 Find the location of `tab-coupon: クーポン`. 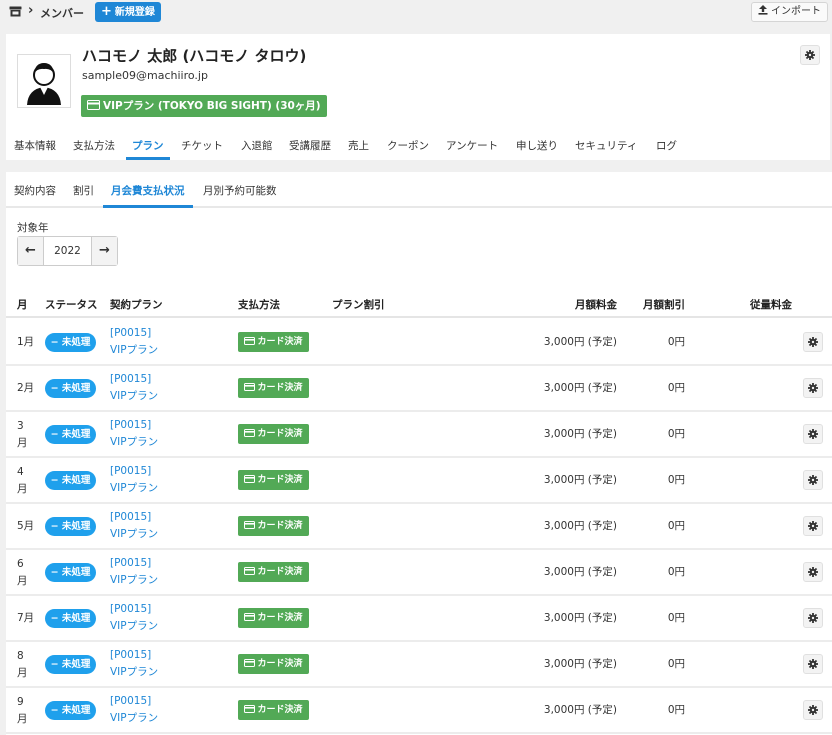

tab-coupon: クーポン is located at coordinates (408, 149).